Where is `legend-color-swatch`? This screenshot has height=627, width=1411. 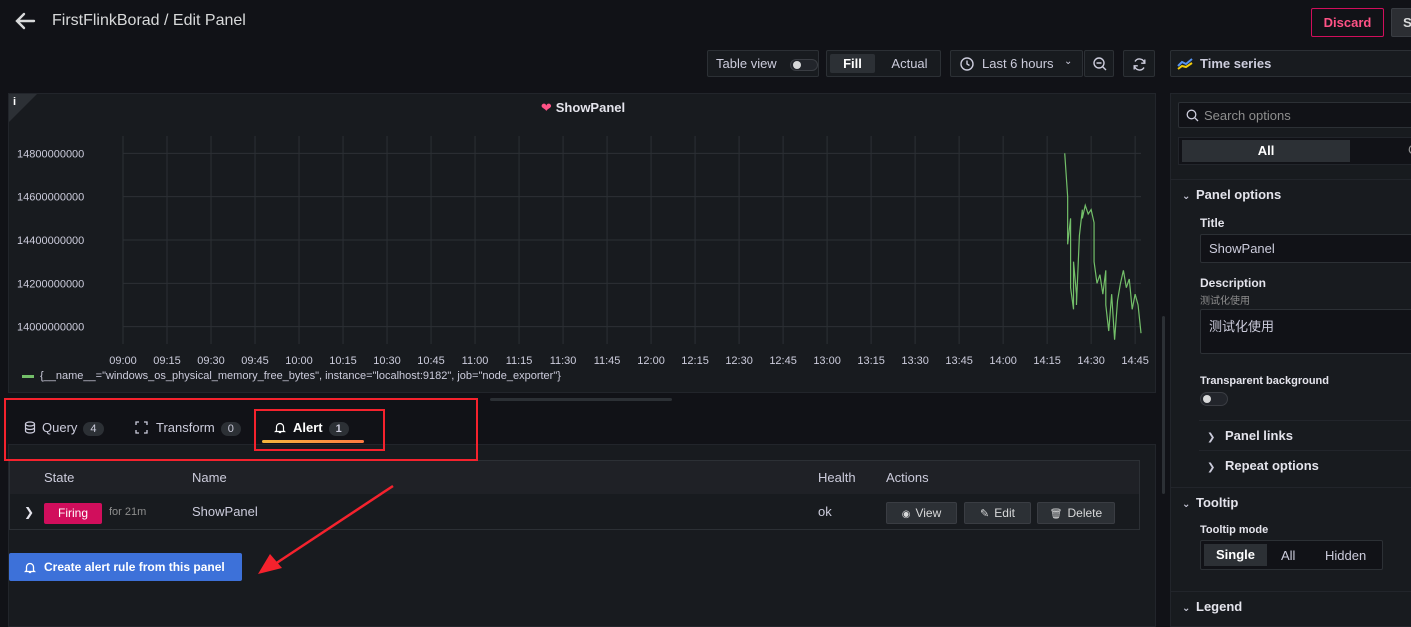
legend-color-swatch is located at coordinates (28, 376).